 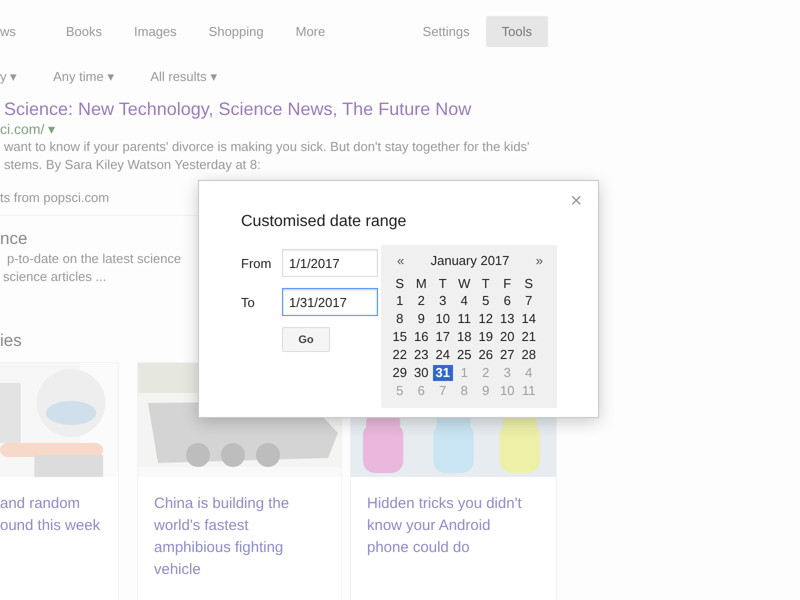 I want to click on calendar-day: 26, so click(x=486, y=355).